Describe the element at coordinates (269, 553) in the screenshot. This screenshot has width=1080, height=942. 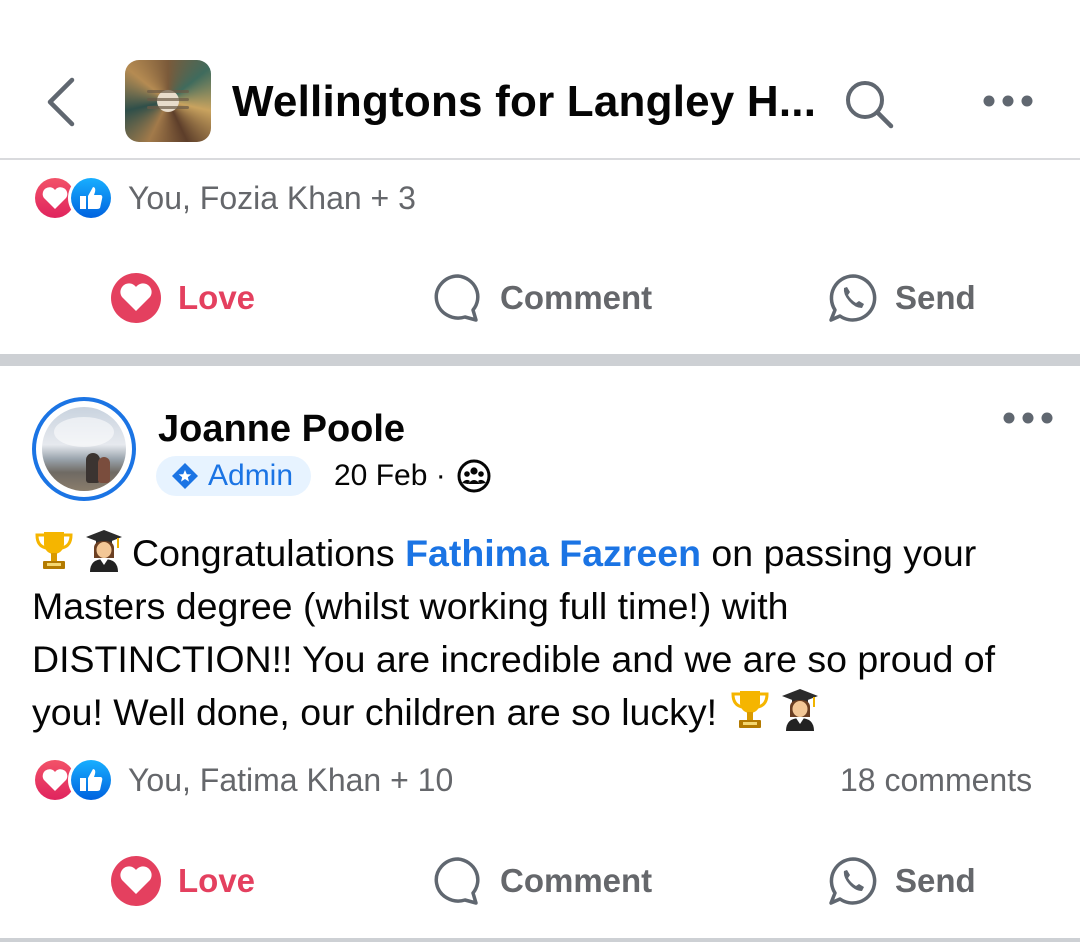
I see `post-text-intro: Congratulations` at that location.